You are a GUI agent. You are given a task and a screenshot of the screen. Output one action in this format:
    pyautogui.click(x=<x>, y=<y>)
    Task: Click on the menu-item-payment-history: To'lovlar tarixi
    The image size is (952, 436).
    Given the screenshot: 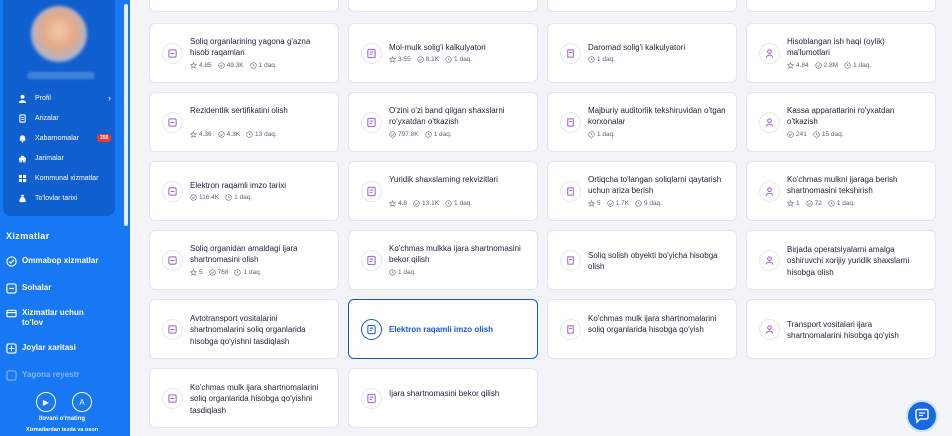 What is the action you would take?
    pyautogui.click(x=66, y=198)
    